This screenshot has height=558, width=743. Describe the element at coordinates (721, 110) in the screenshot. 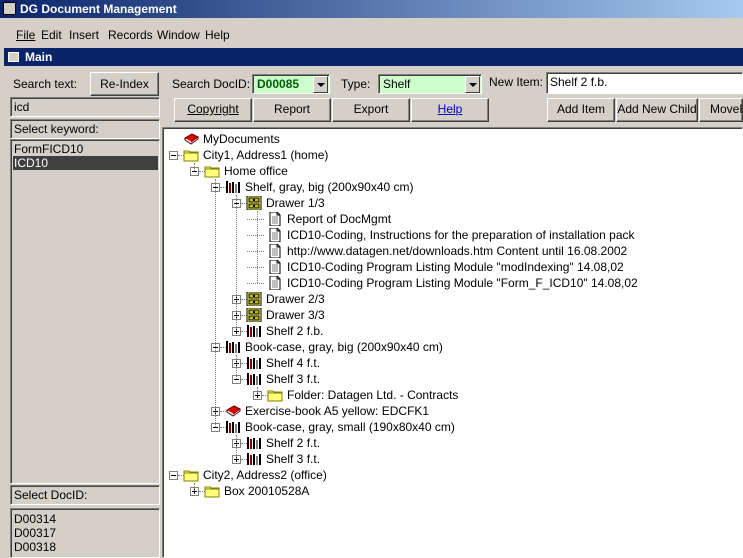

I see `move-button: MoveF` at that location.